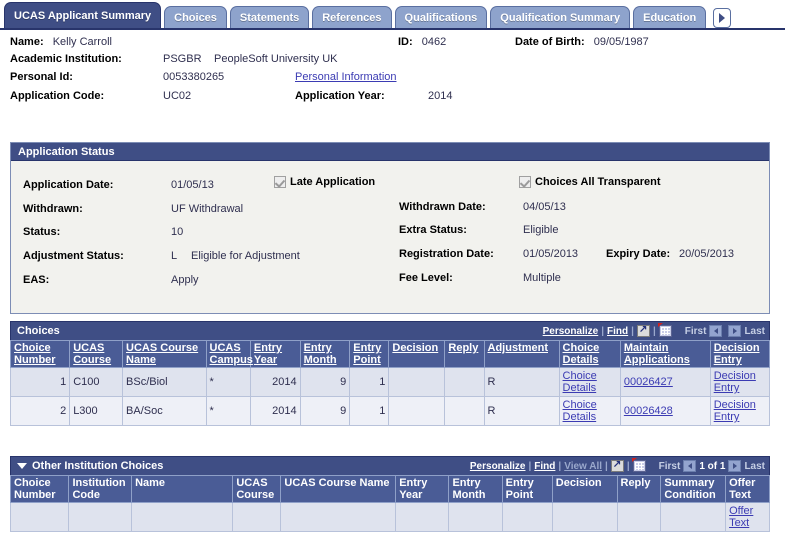  Describe the element at coordinates (41, 77) in the screenshot. I see `personal-id-label: Personal Id:` at that location.